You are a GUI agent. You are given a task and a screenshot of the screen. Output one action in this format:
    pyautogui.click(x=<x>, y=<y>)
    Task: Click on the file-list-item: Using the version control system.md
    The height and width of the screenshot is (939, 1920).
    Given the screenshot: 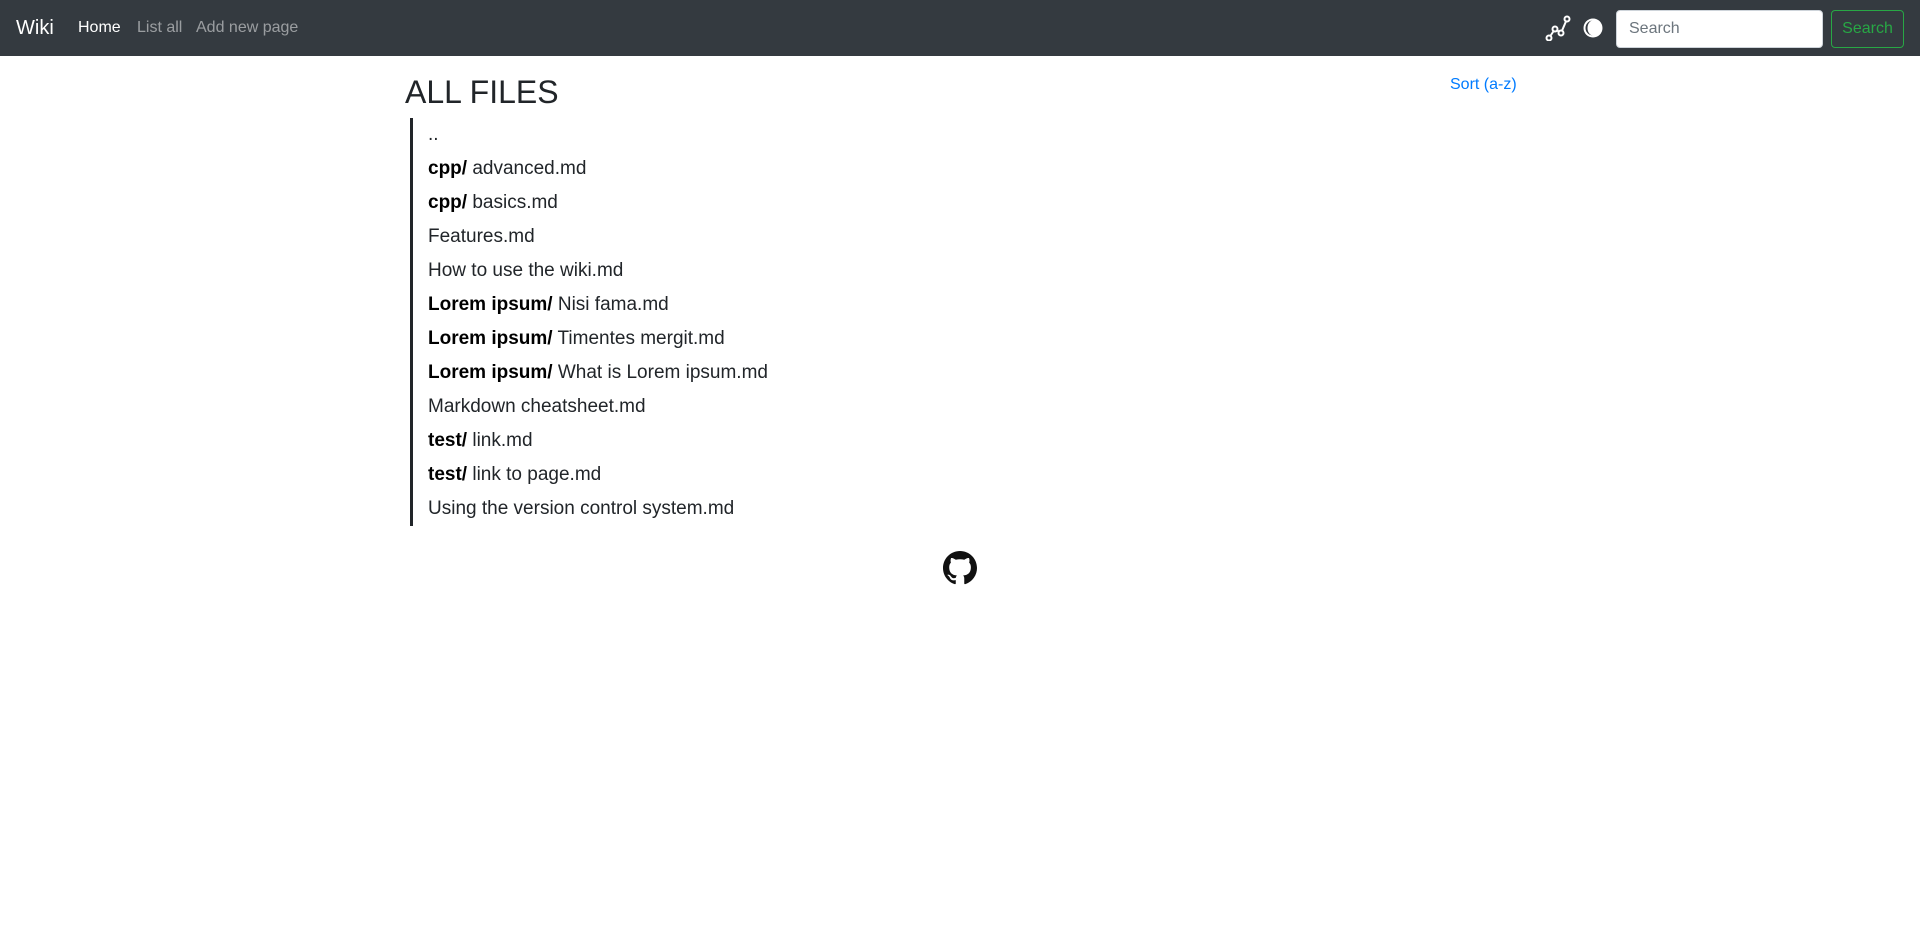 What is the action you would take?
    pyautogui.click(x=861, y=509)
    